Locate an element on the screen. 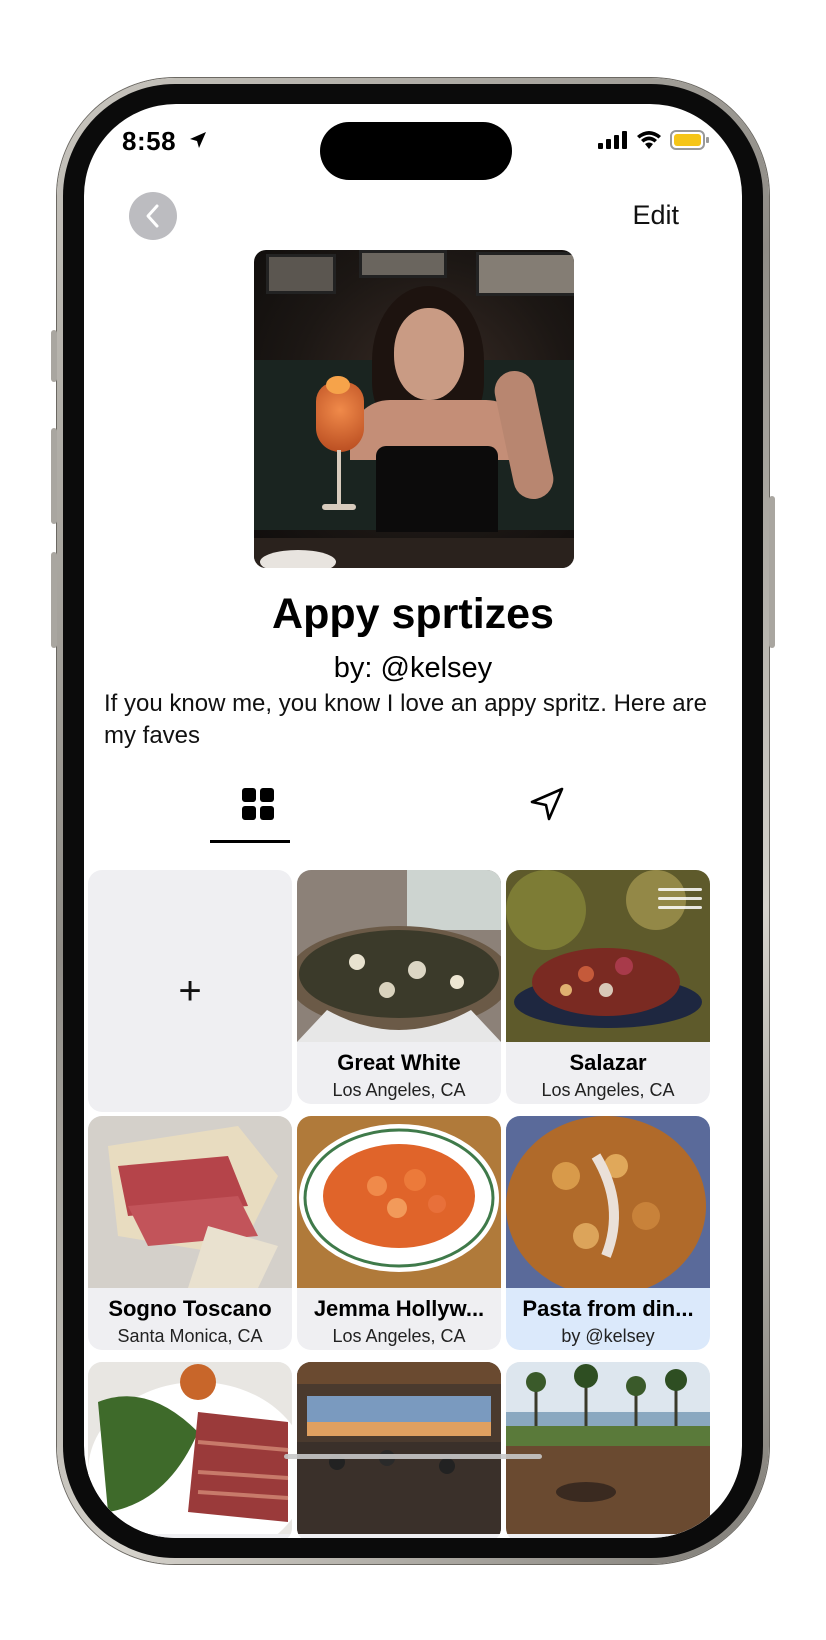  tab-map-view is located at coordinates (547, 806).